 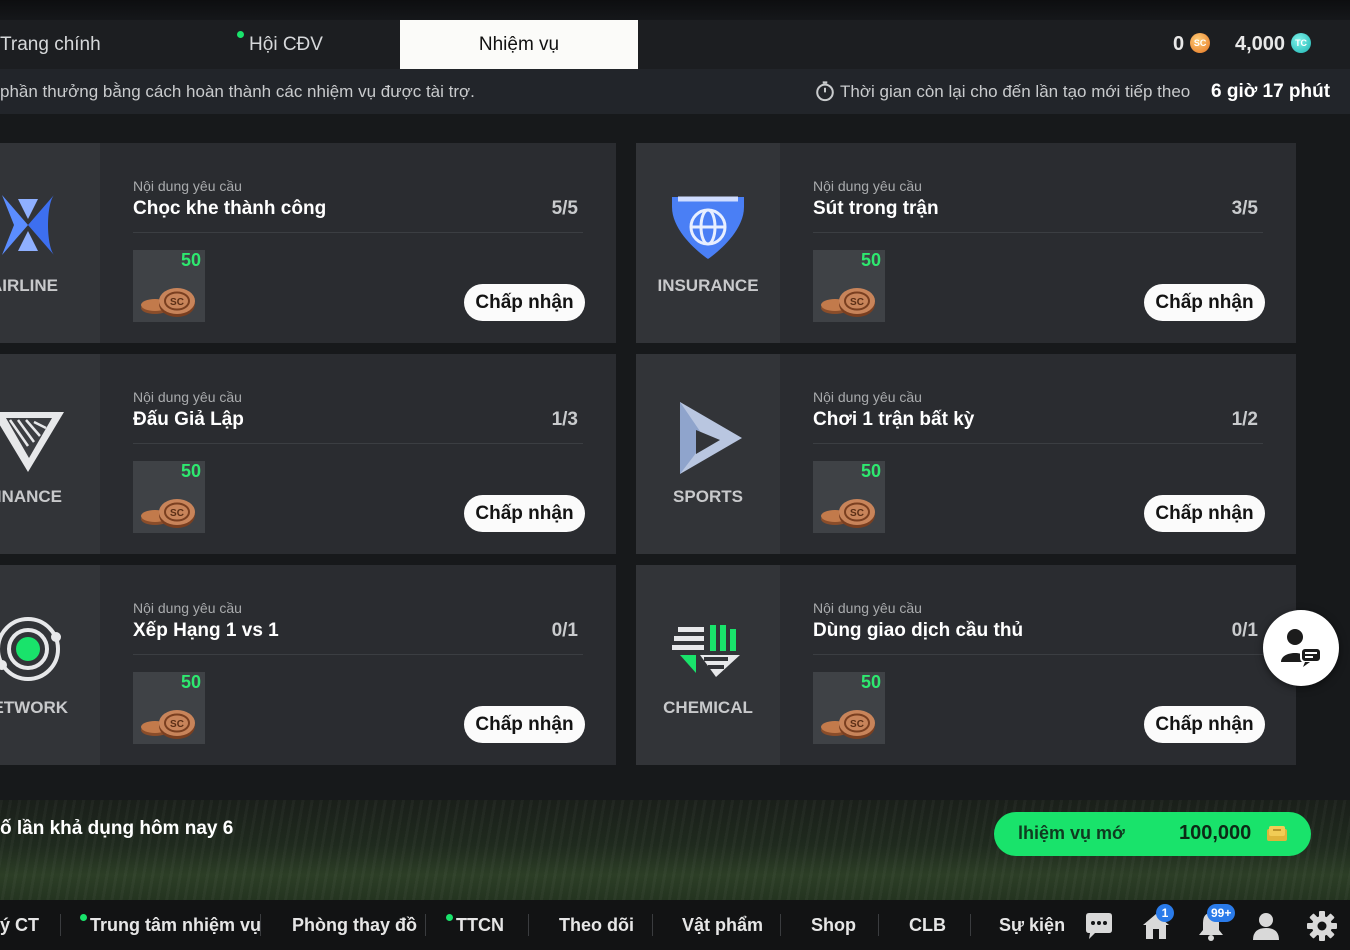 I want to click on chat-icon, so click(x=1099, y=926).